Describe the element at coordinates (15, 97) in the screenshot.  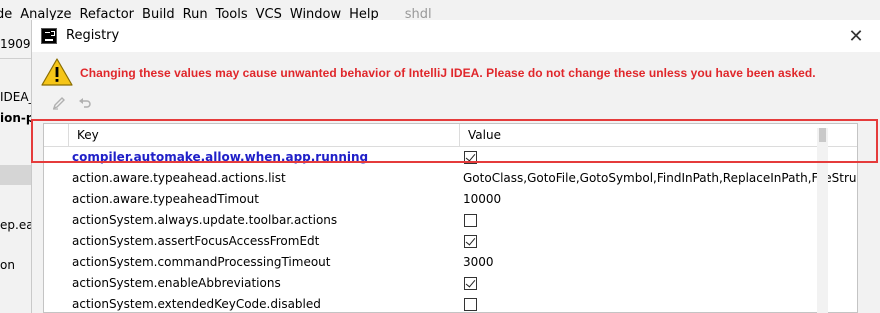
I see `ide-fragment: IDEA_` at that location.